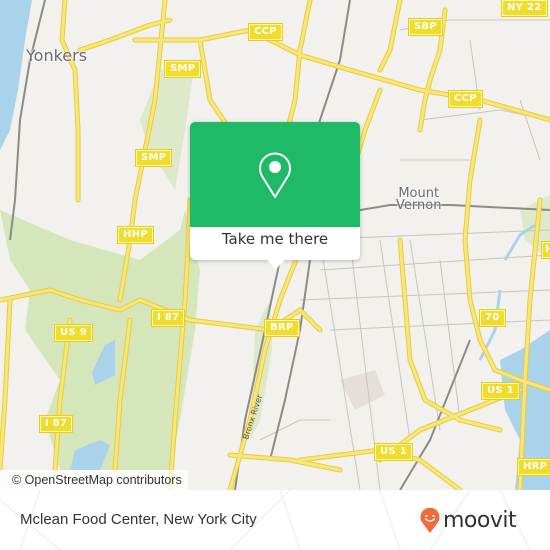  I want to click on road-shield-smp-south: SMP, so click(154, 158).